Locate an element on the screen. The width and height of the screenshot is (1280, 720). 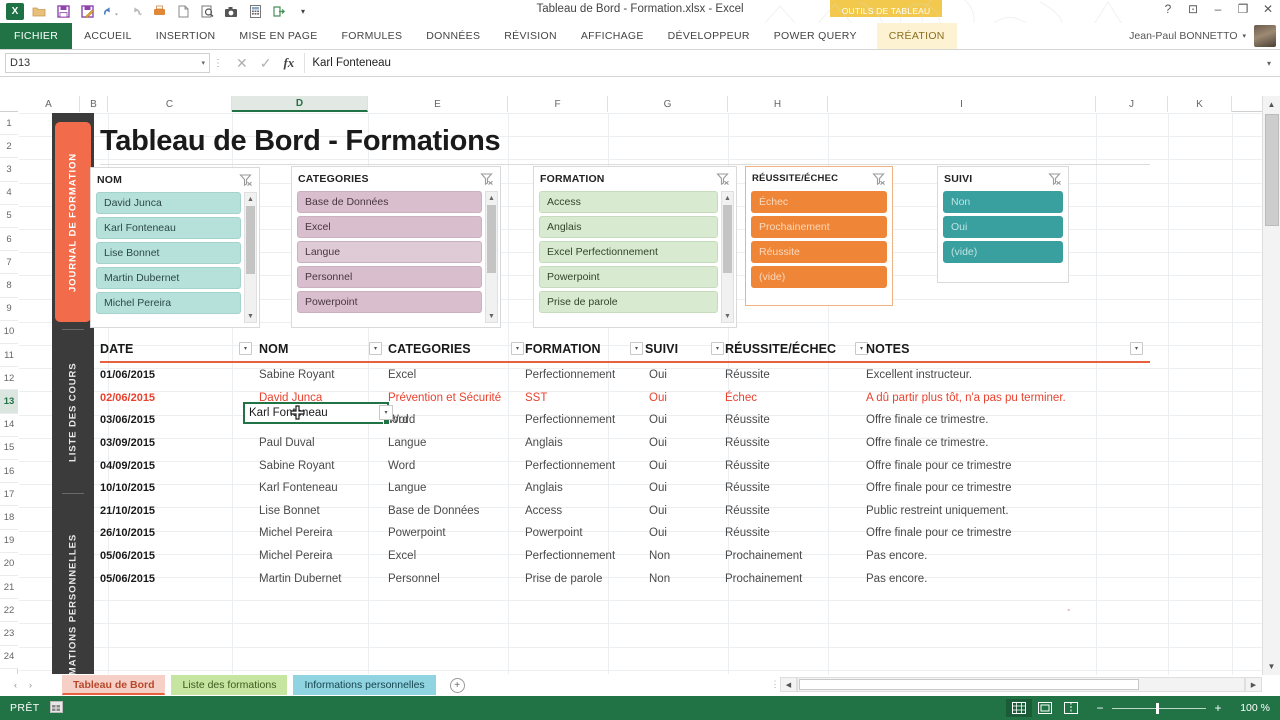
cell-suivi: Non is located at coordinates (684, 578).